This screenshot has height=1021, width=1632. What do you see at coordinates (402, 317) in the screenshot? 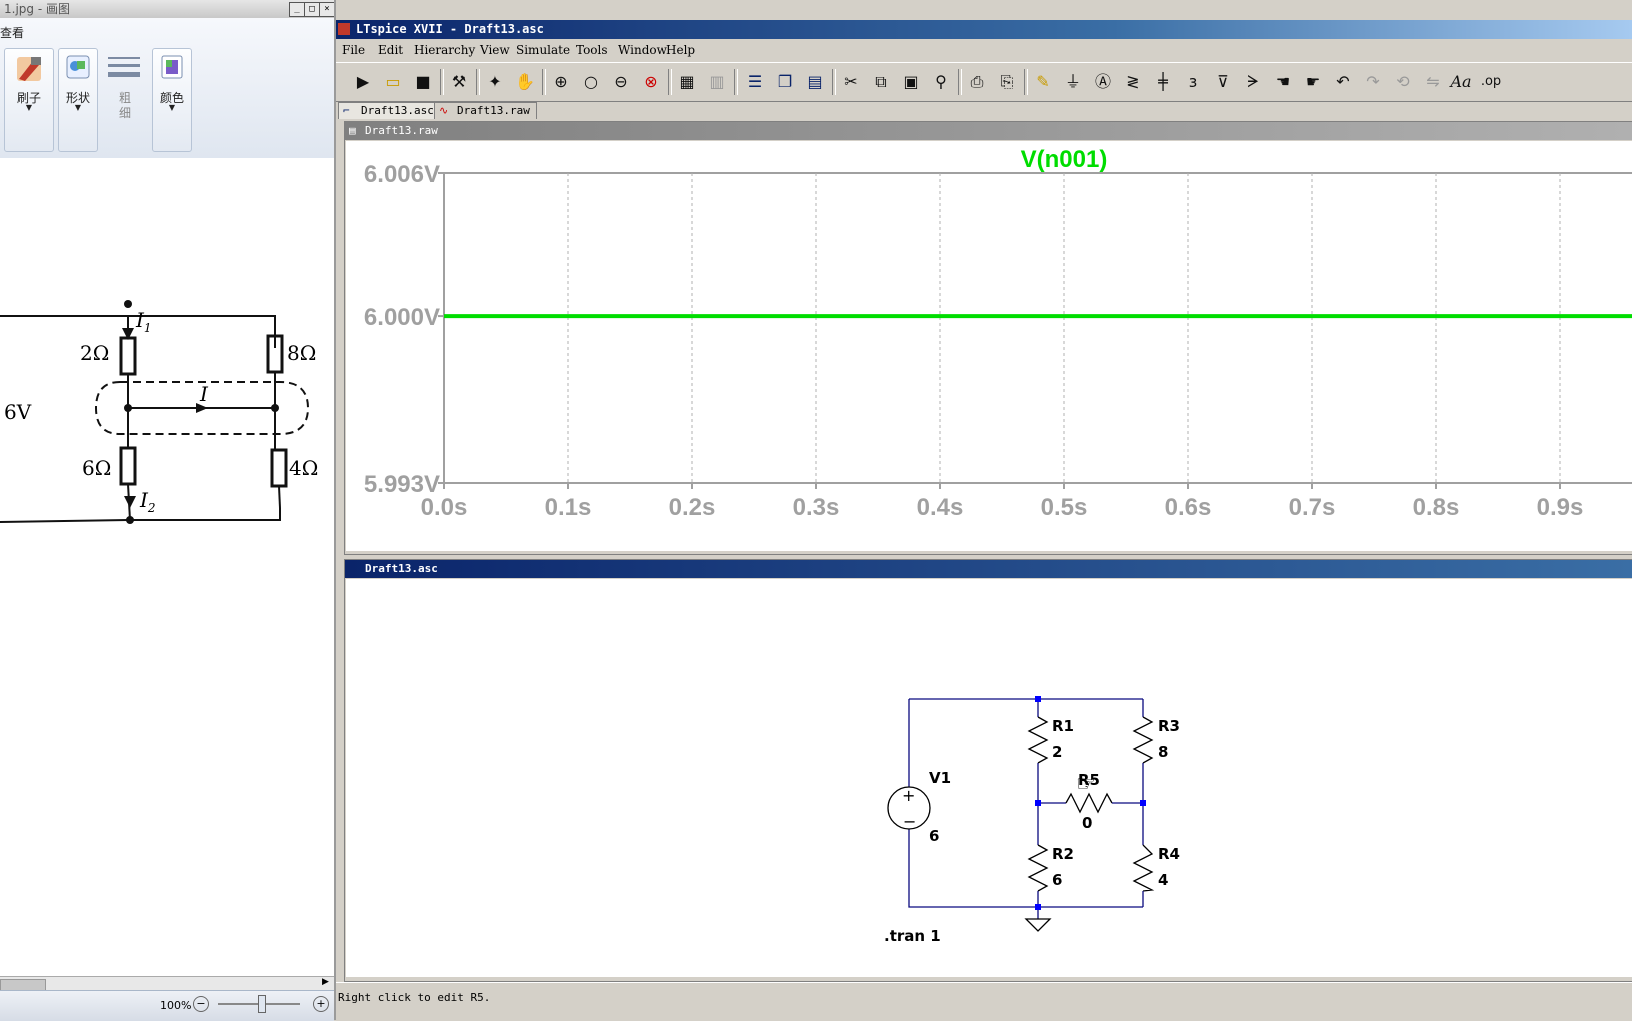
I see `y-tick-label: 6.000V` at bounding box center [402, 317].